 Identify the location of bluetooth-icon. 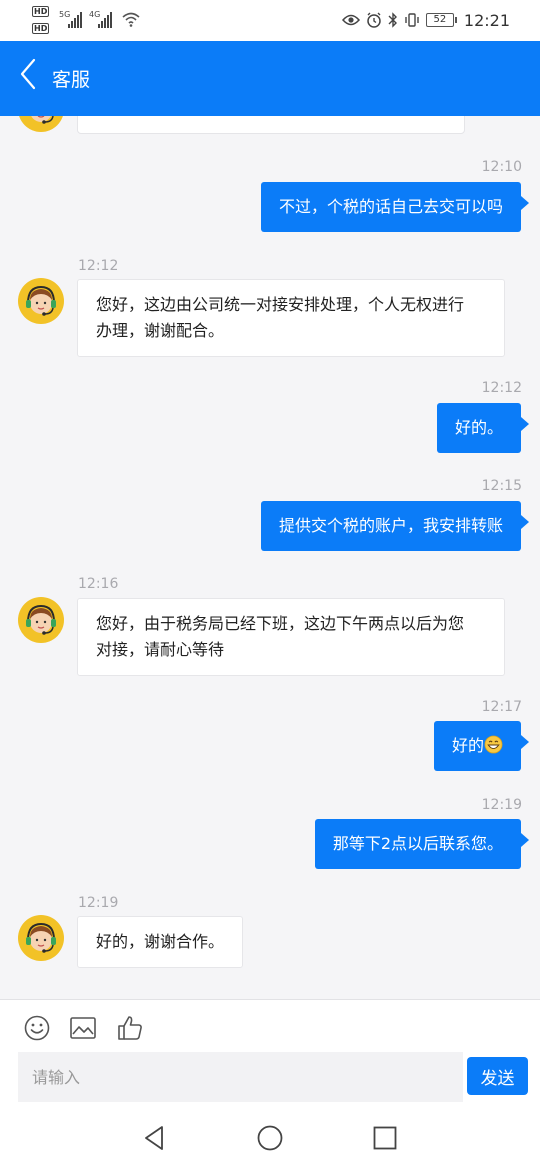
(393, 20).